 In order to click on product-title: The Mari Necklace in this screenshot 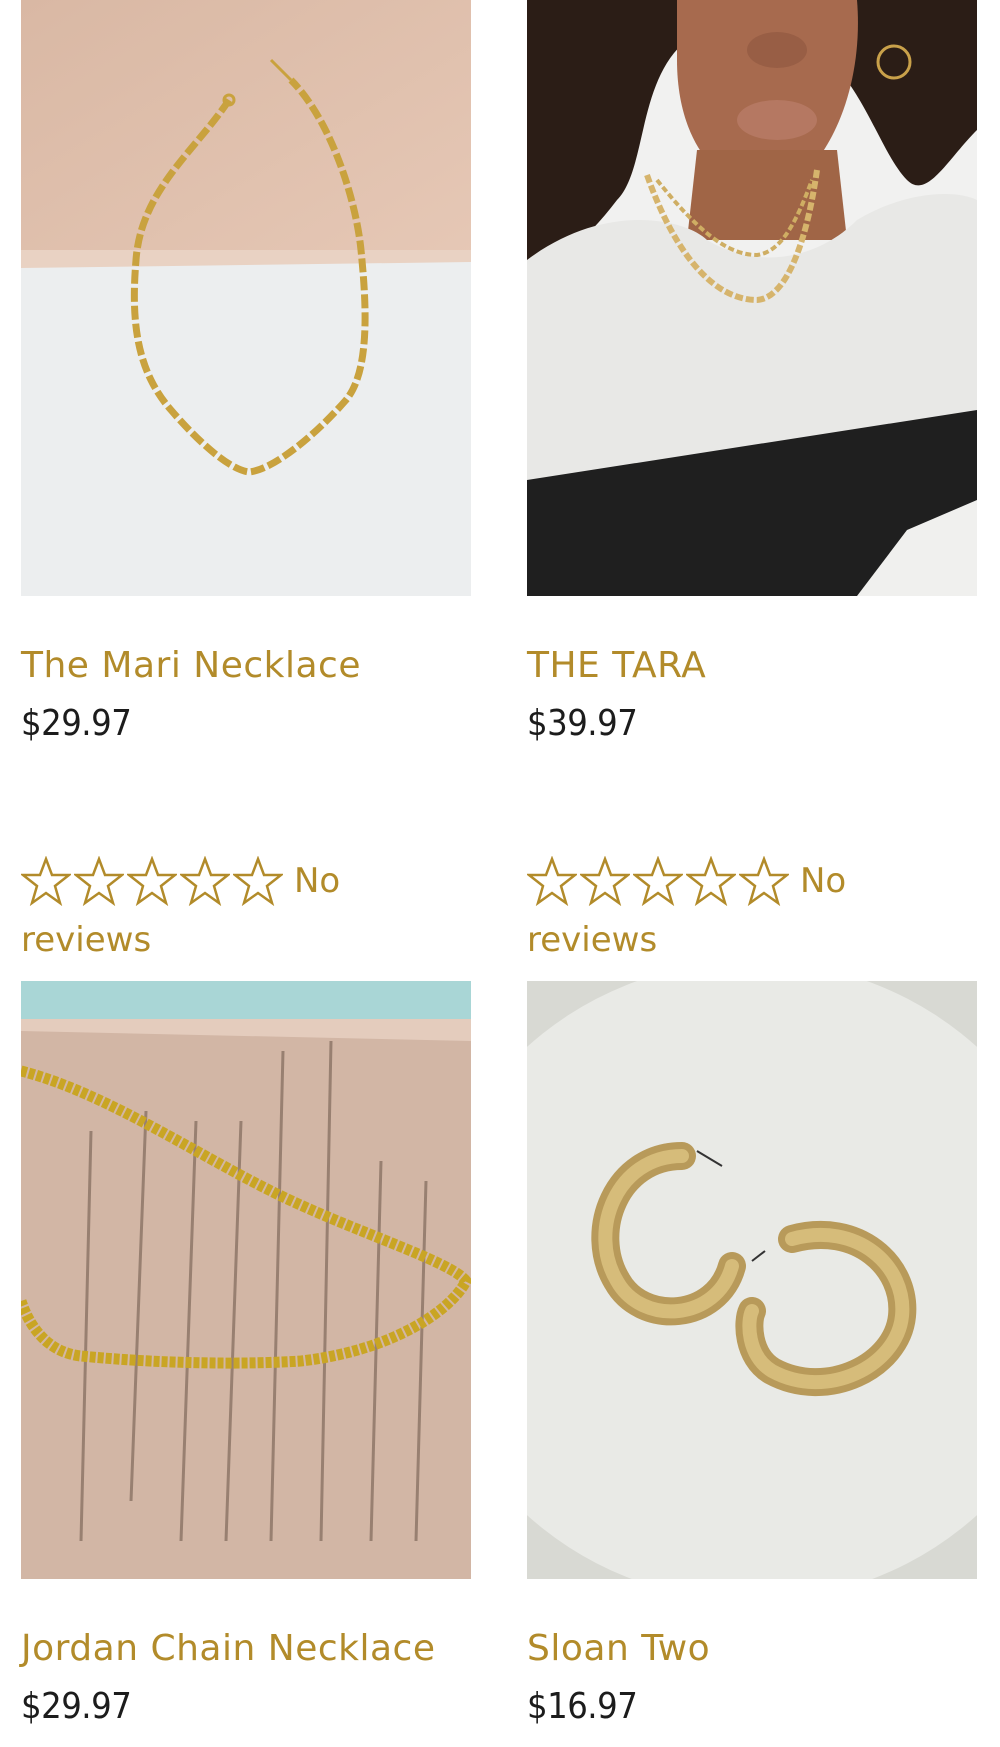, I will do `click(246, 666)`.